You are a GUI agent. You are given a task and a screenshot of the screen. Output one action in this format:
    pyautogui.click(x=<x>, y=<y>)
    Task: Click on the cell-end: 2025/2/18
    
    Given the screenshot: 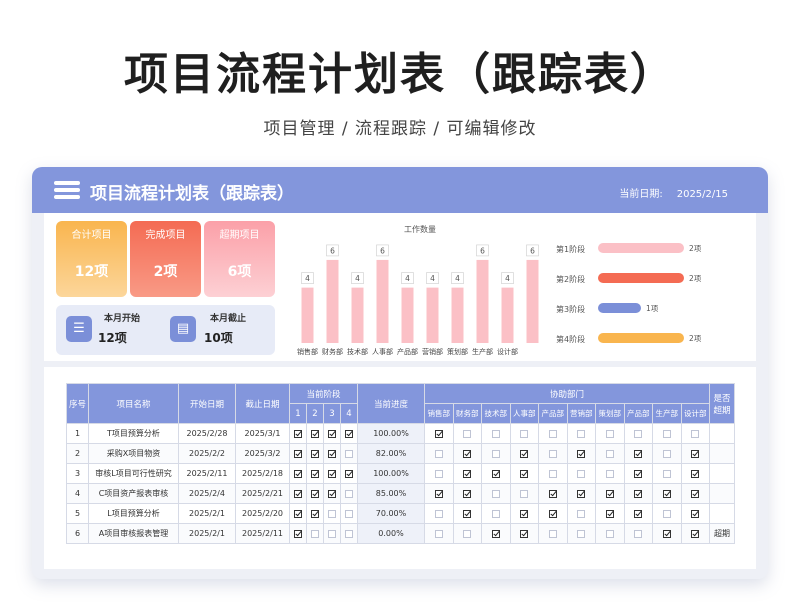 What is the action you would take?
    pyautogui.click(x=262, y=473)
    